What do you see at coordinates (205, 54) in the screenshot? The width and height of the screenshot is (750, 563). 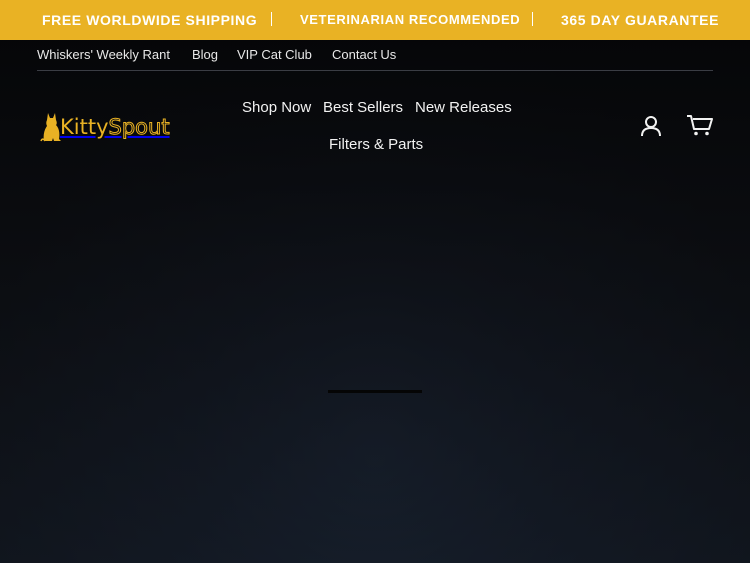 I see `utility-link-blog: Blog` at bounding box center [205, 54].